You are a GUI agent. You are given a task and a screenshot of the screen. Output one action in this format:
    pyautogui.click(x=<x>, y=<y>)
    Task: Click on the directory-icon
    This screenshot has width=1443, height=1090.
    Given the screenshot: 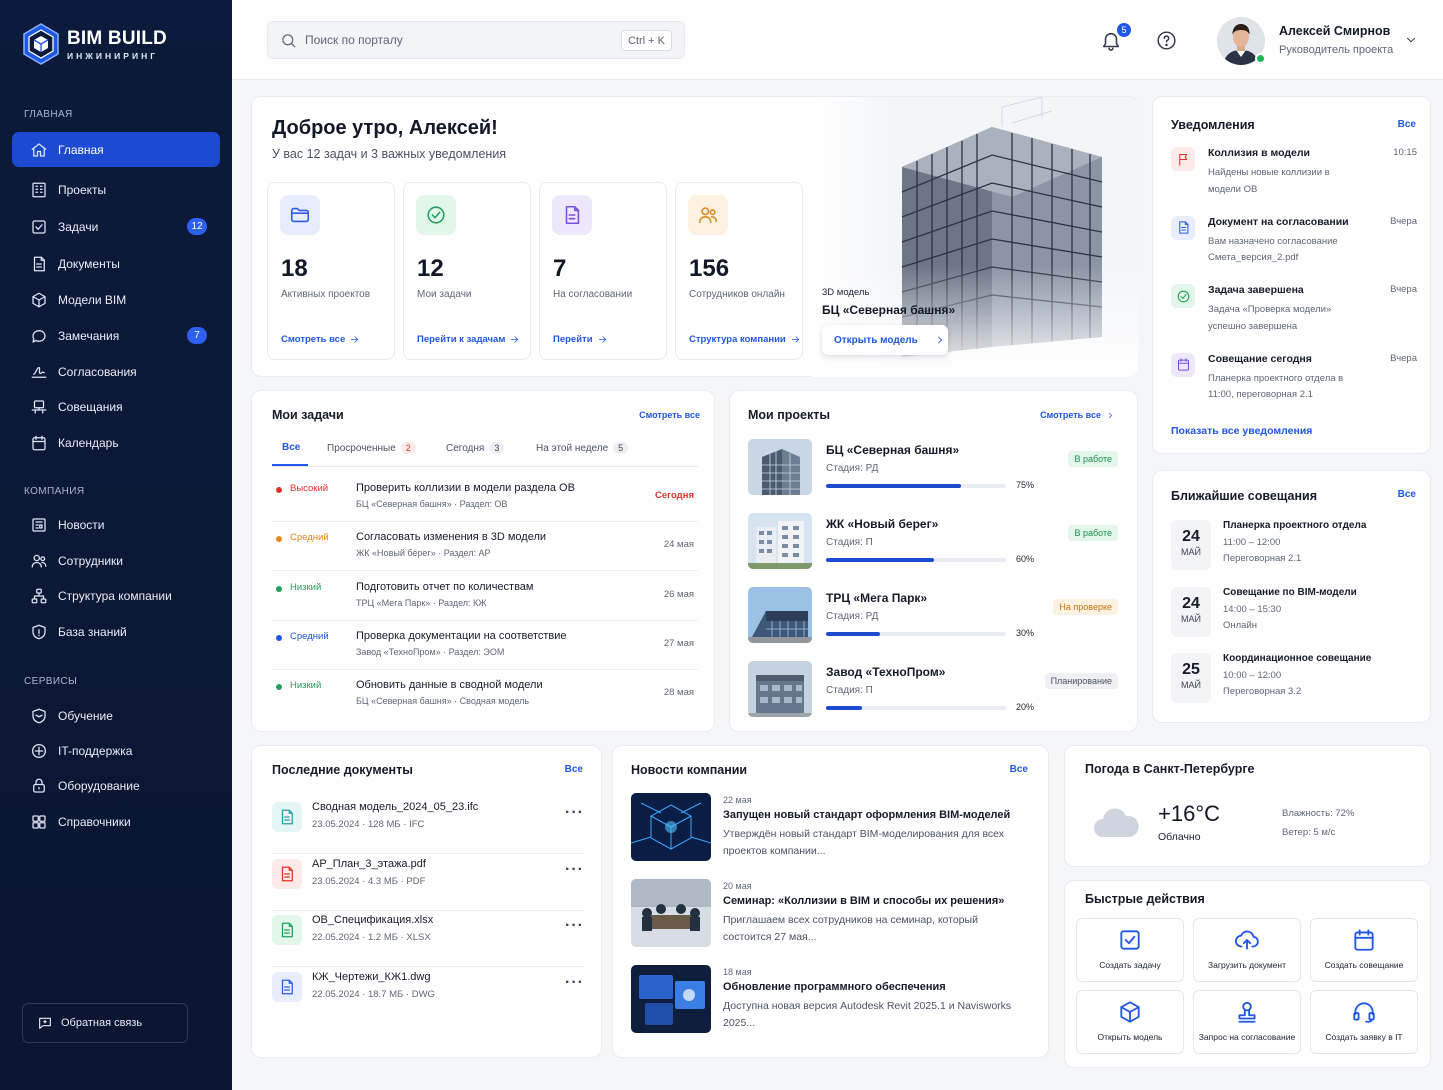 What is the action you would take?
    pyautogui.click(x=39, y=821)
    